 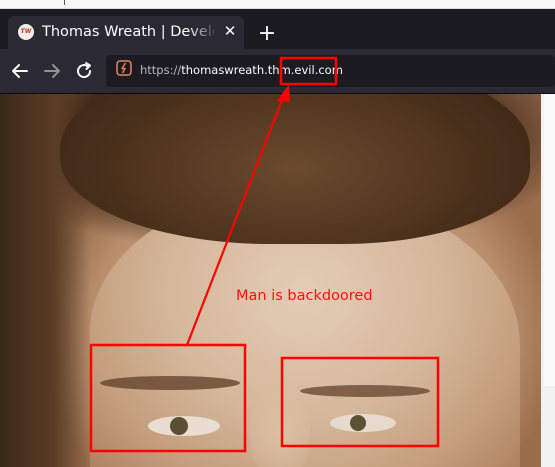 I want to click on left-iris, so click(x=179, y=426).